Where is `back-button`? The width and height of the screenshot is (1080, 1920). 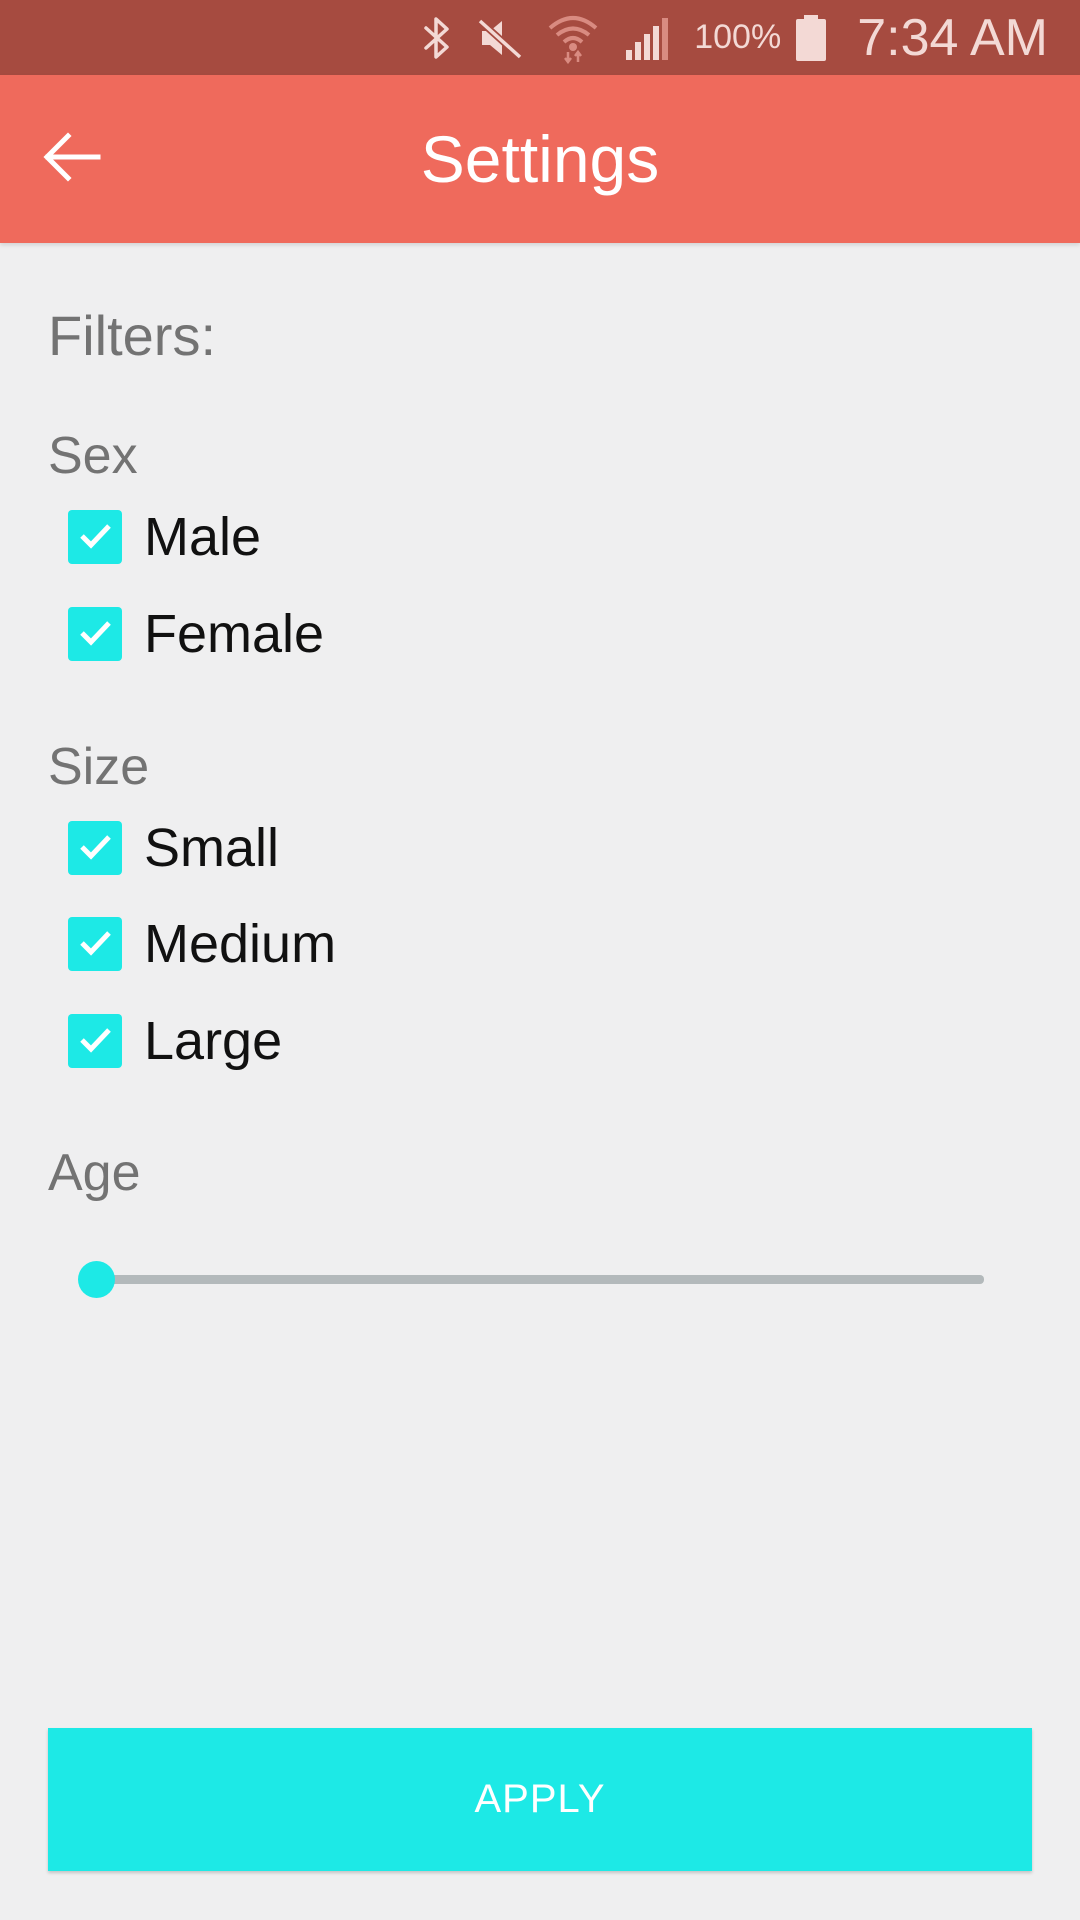 back-button is located at coordinates (72, 159).